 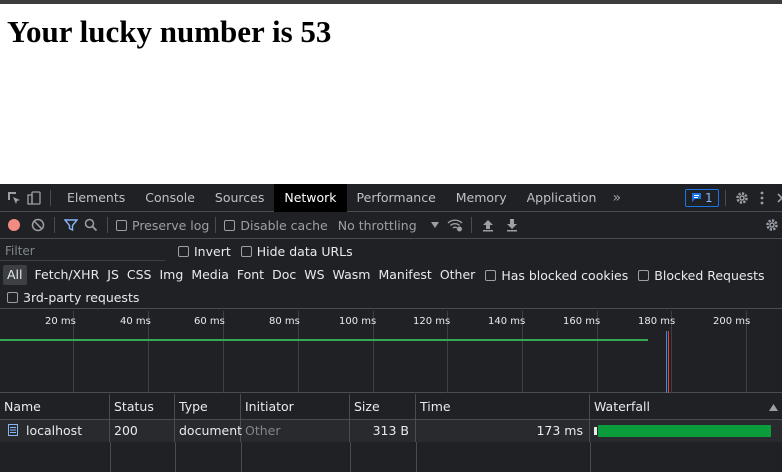 What do you see at coordinates (55, 407) in the screenshot?
I see `column-header-name: Name` at bounding box center [55, 407].